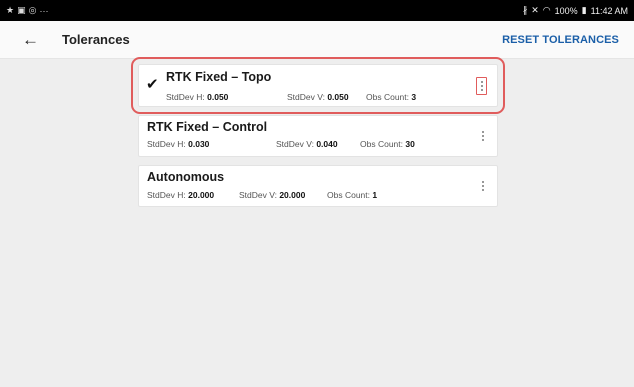 This screenshot has height=387, width=634. Describe the element at coordinates (32, 10) in the screenshot. I see `chat-icon: ◎` at that location.